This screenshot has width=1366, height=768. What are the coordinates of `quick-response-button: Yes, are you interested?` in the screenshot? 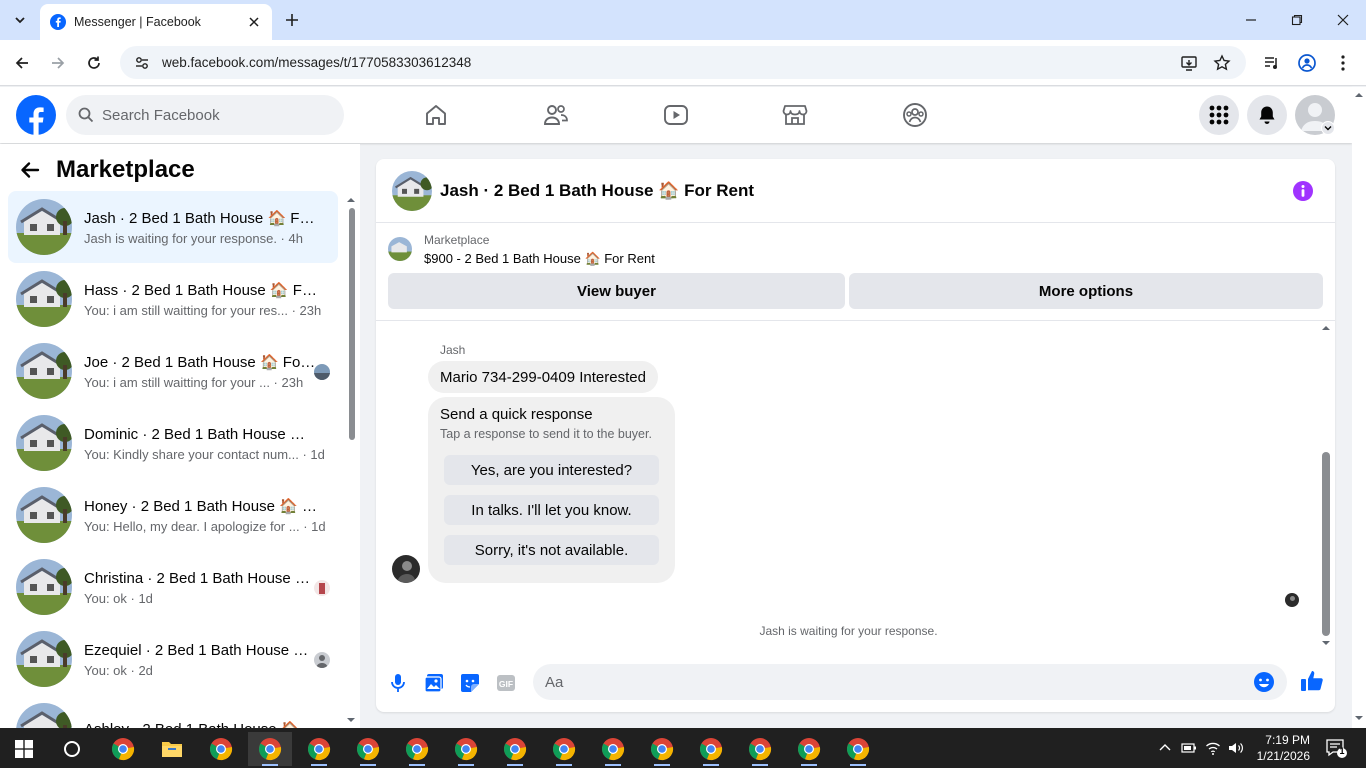 It's located at (551, 470).